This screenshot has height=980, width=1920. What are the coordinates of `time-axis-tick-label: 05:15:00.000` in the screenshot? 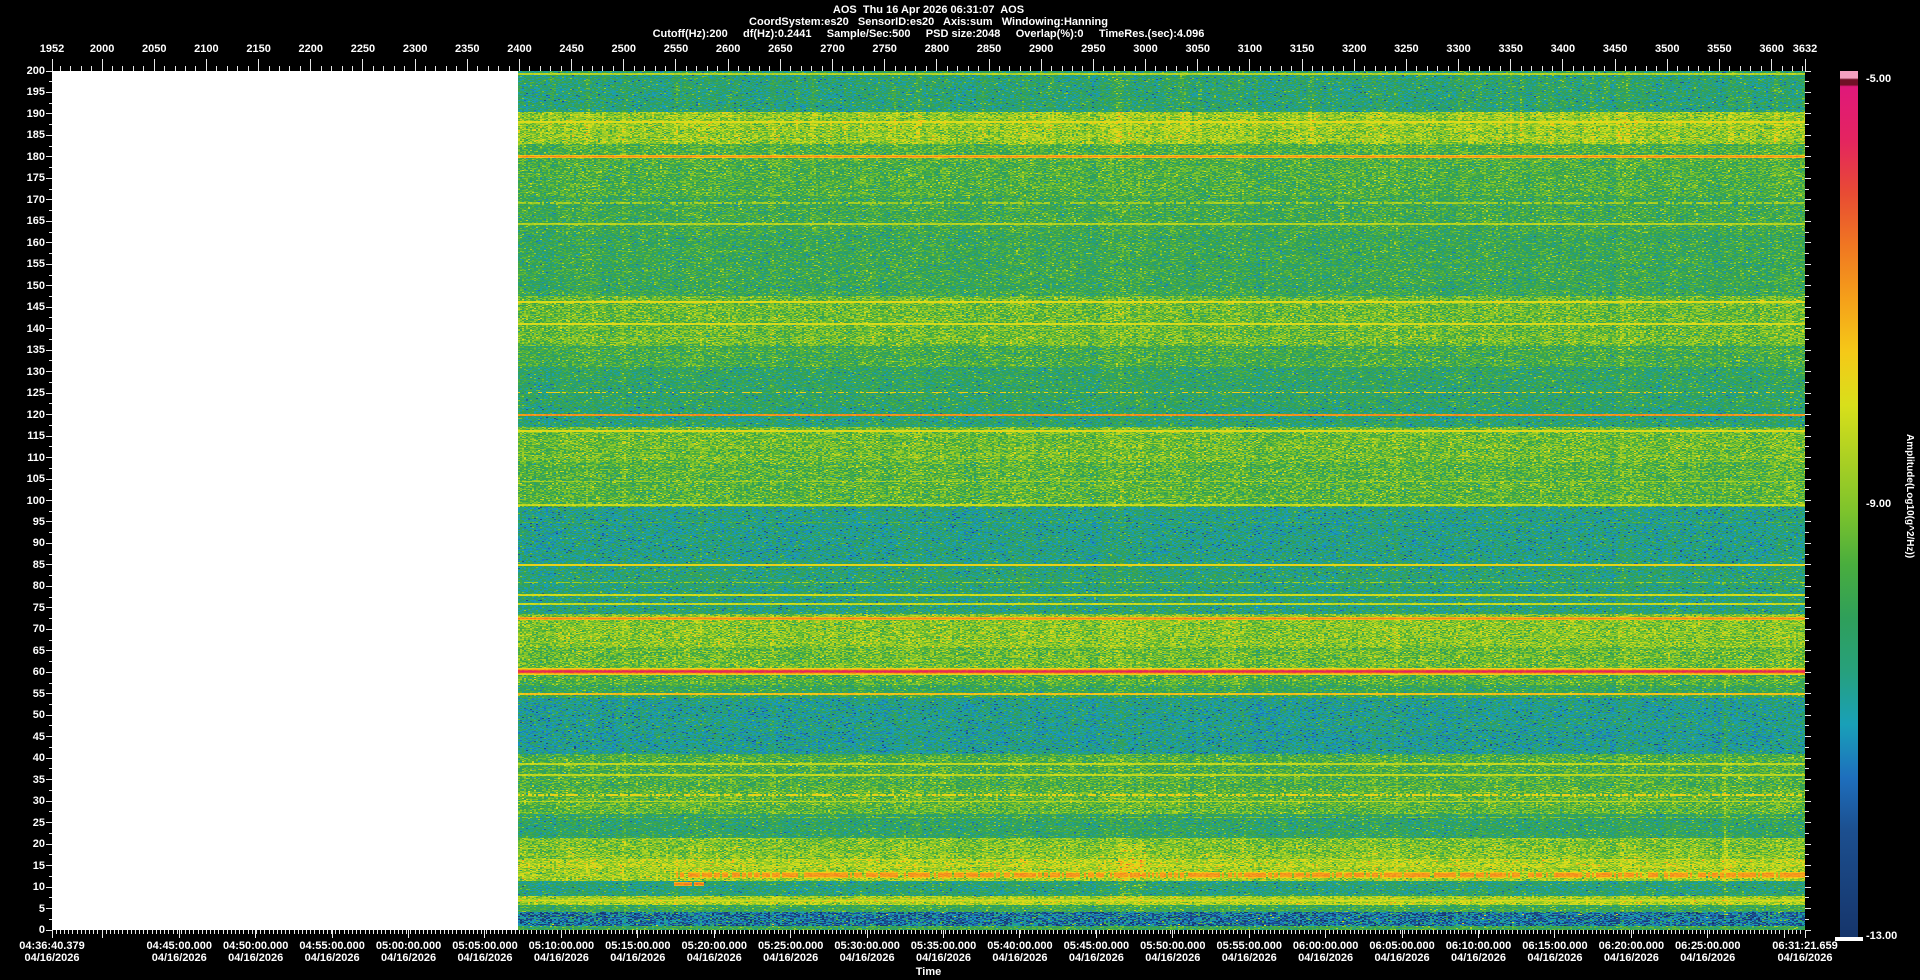 It's located at (638, 946).